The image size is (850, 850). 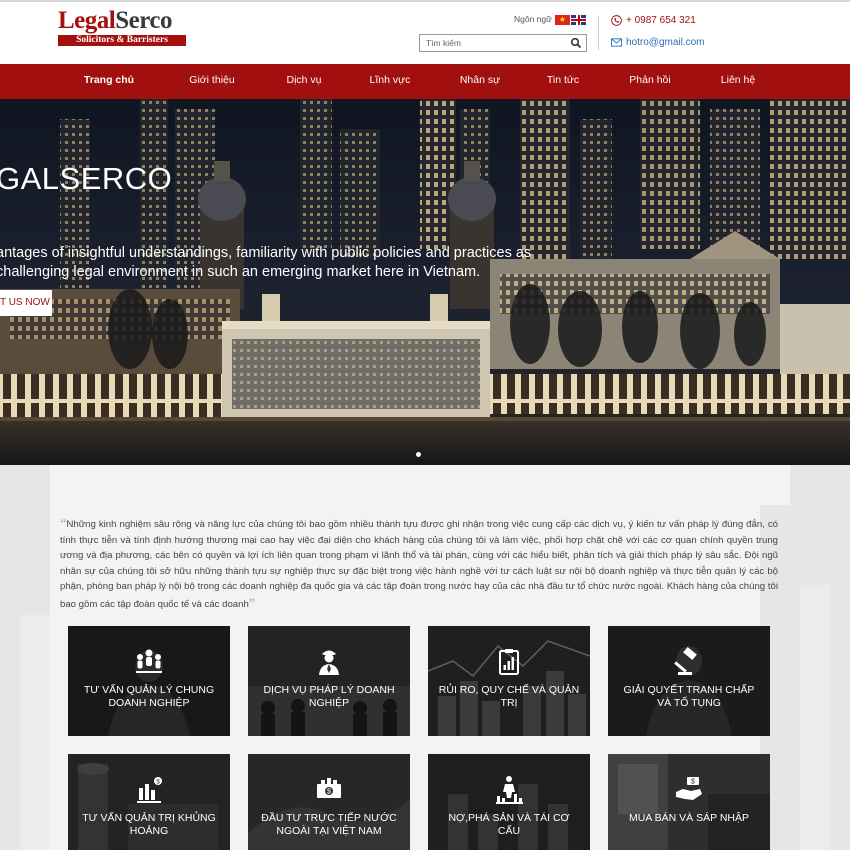 I want to click on money-icon: $, so click(x=329, y=788).